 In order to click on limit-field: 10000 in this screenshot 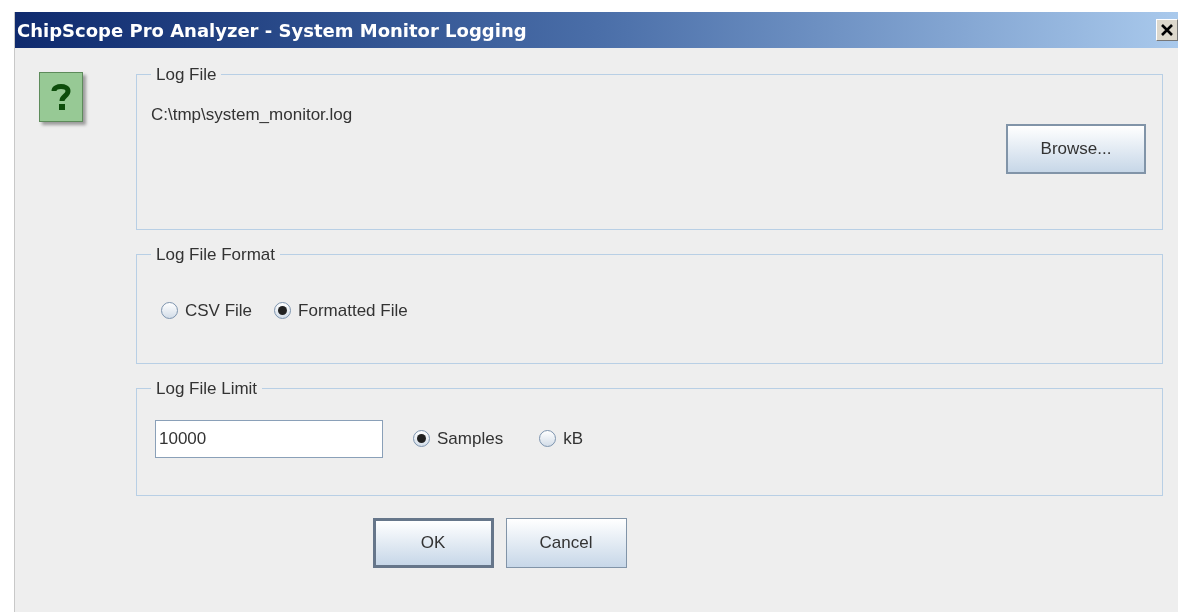, I will do `click(269, 438)`.